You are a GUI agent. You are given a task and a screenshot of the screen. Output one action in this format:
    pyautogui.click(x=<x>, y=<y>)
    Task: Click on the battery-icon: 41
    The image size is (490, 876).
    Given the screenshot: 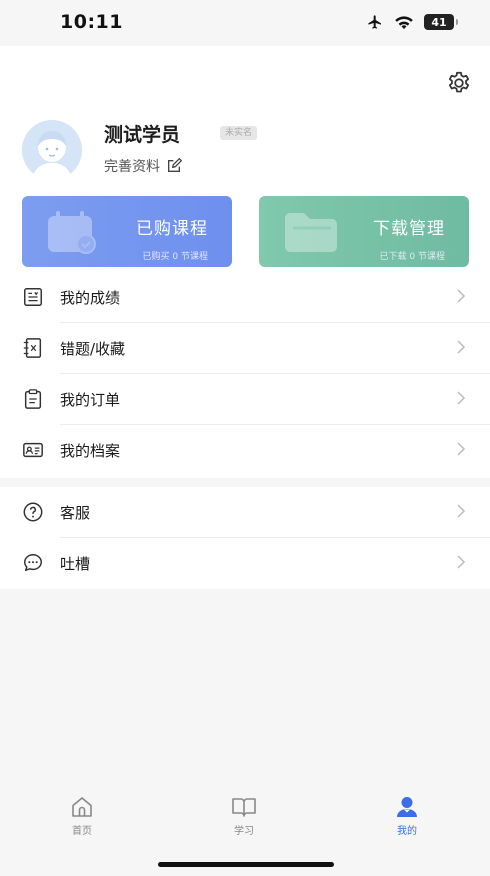 What is the action you would take?
    pyautogui.click(x=441, y=22)
    